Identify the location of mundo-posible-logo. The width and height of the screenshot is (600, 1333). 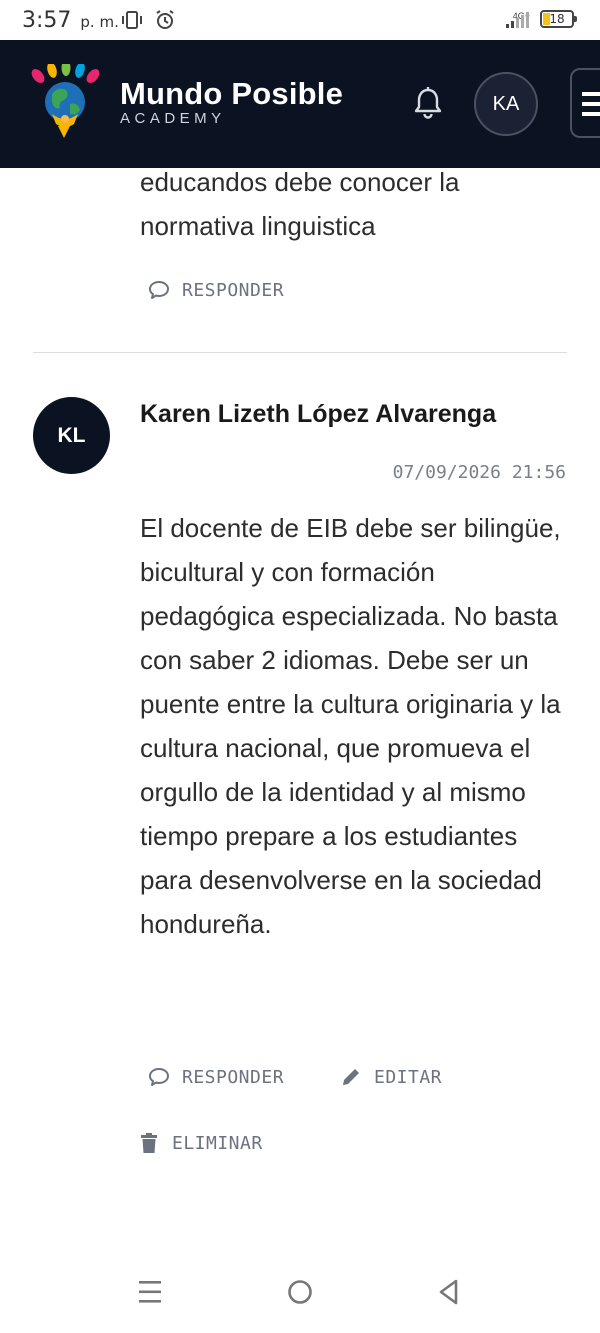
(65, 102).